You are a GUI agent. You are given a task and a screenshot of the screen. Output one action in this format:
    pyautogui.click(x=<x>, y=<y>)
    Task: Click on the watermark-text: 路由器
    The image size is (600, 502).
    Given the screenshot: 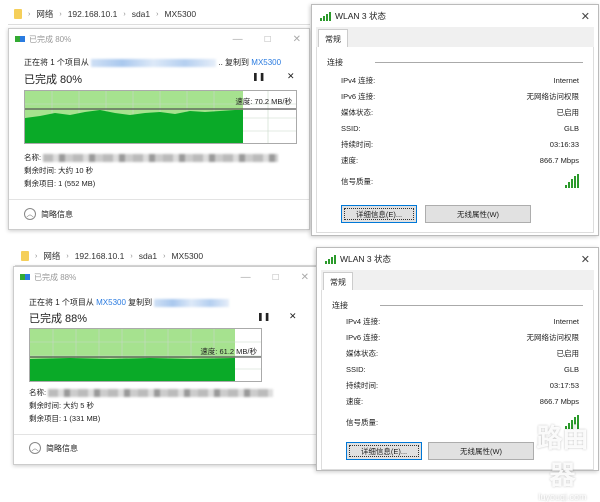 What is the action you would take?
    pyautogui.click(x=562, y=456)
    